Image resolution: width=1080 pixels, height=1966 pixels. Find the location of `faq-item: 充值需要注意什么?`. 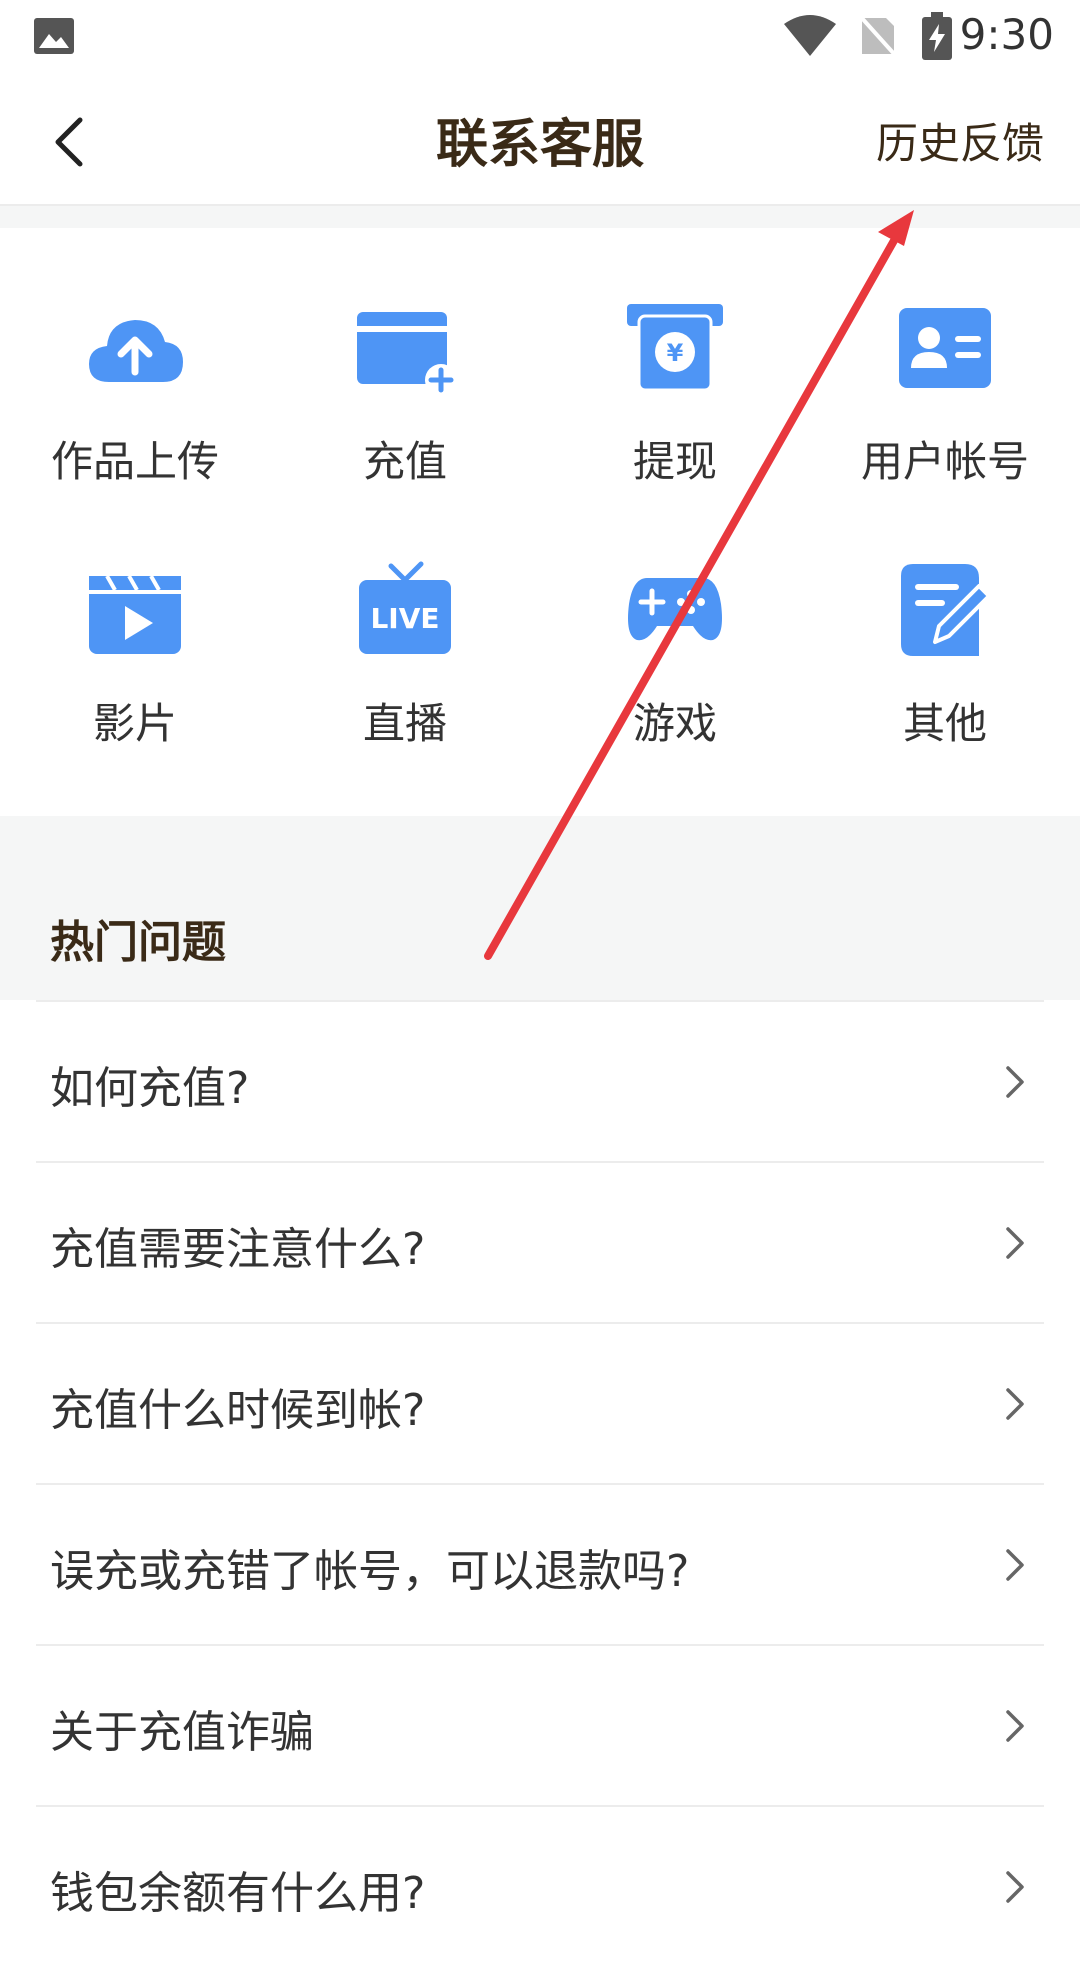

faq-item: 充值需要注意什么? is located at coordinates (540, 1241).